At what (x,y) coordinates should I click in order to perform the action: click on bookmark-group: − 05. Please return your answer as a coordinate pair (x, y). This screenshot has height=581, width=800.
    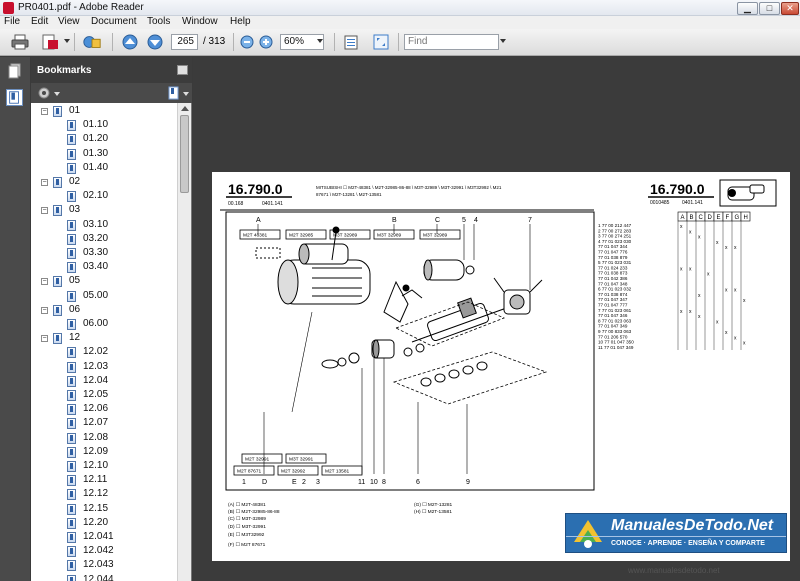
    Looking at the image, I should click on (104, 282).